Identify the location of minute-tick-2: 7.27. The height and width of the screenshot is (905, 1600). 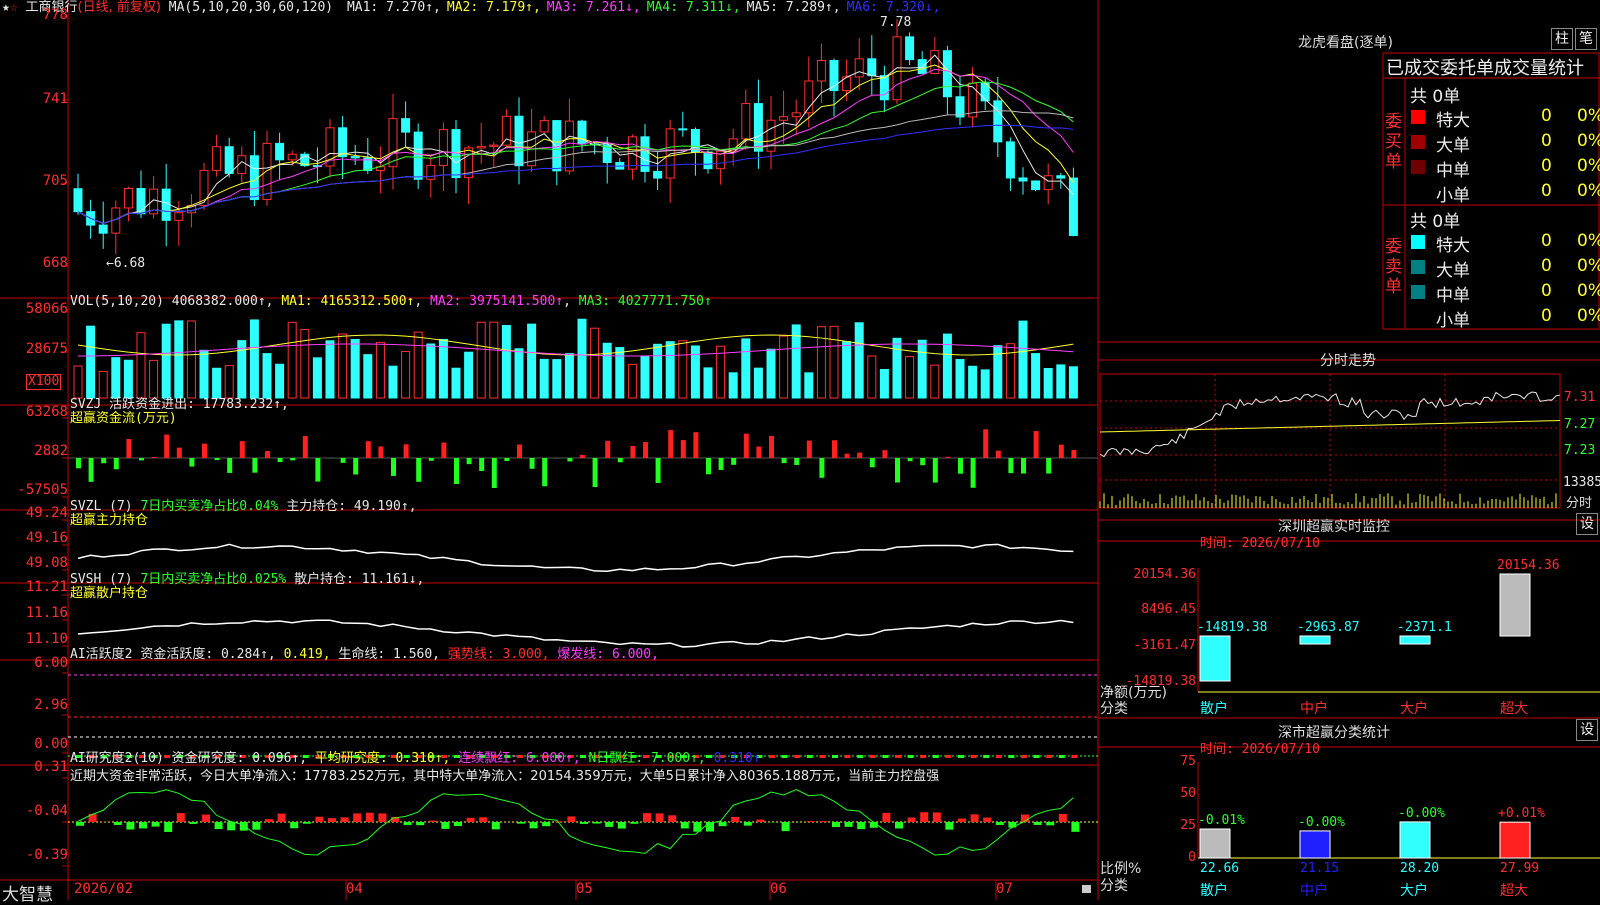
(1579, 425).